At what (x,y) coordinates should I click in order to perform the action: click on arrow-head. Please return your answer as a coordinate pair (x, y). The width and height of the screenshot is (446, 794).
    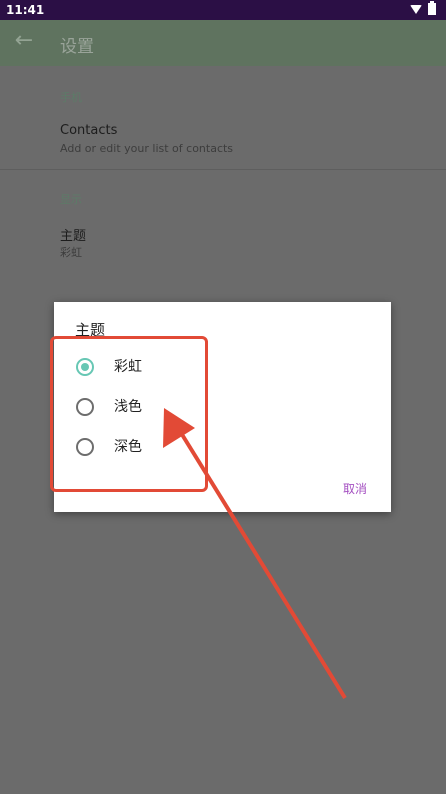
    Looking at the image, I should click on (179, 428).